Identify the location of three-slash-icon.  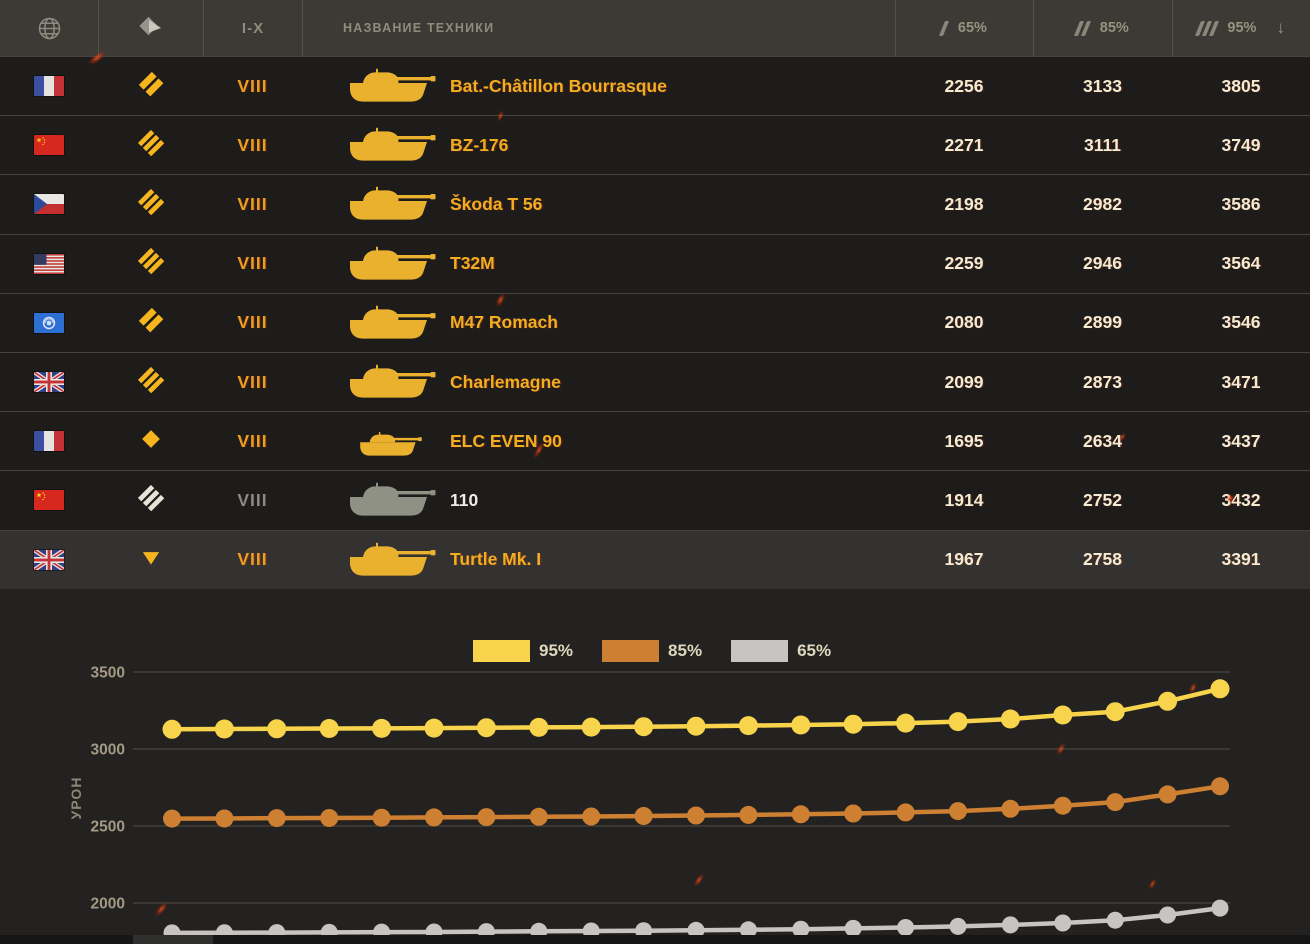
(1207, 28).